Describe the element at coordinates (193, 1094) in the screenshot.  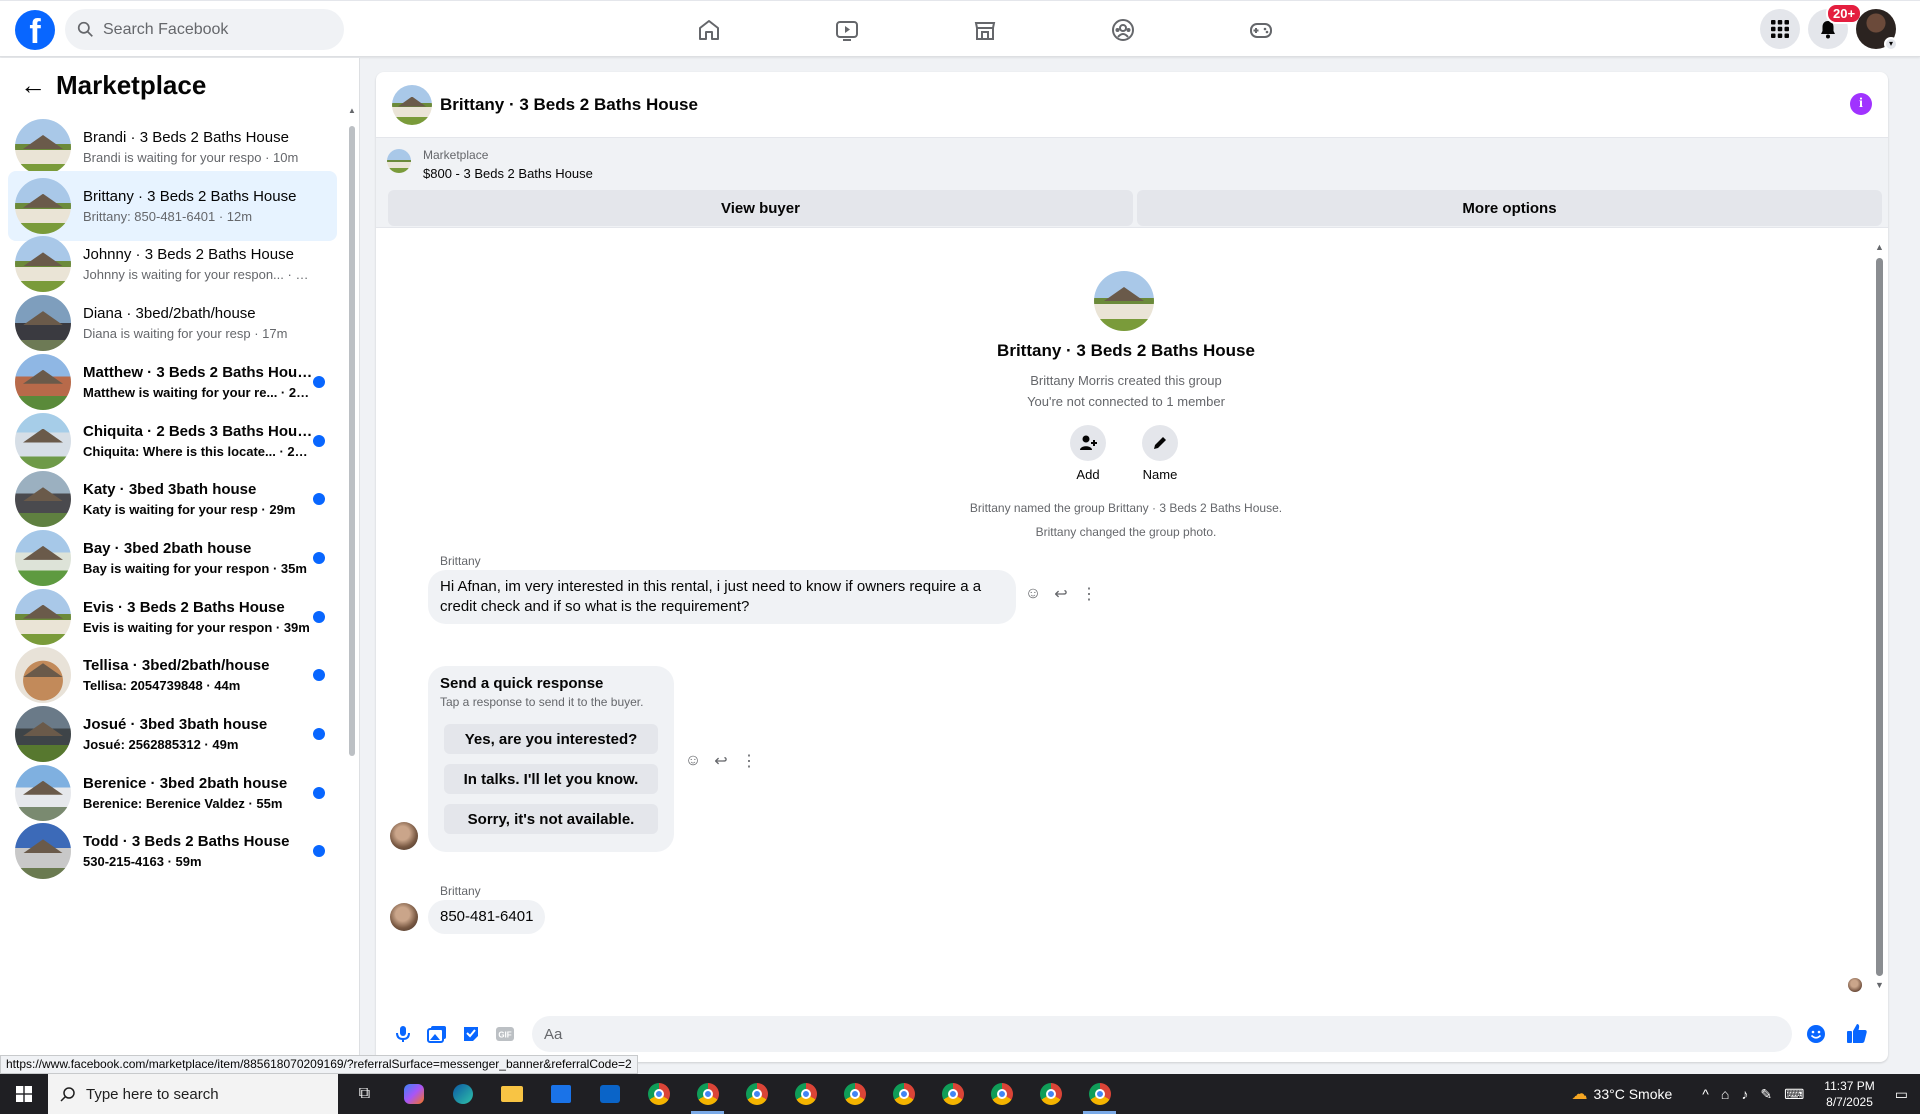
I see `taskbar-search: Type here to search` at that location.